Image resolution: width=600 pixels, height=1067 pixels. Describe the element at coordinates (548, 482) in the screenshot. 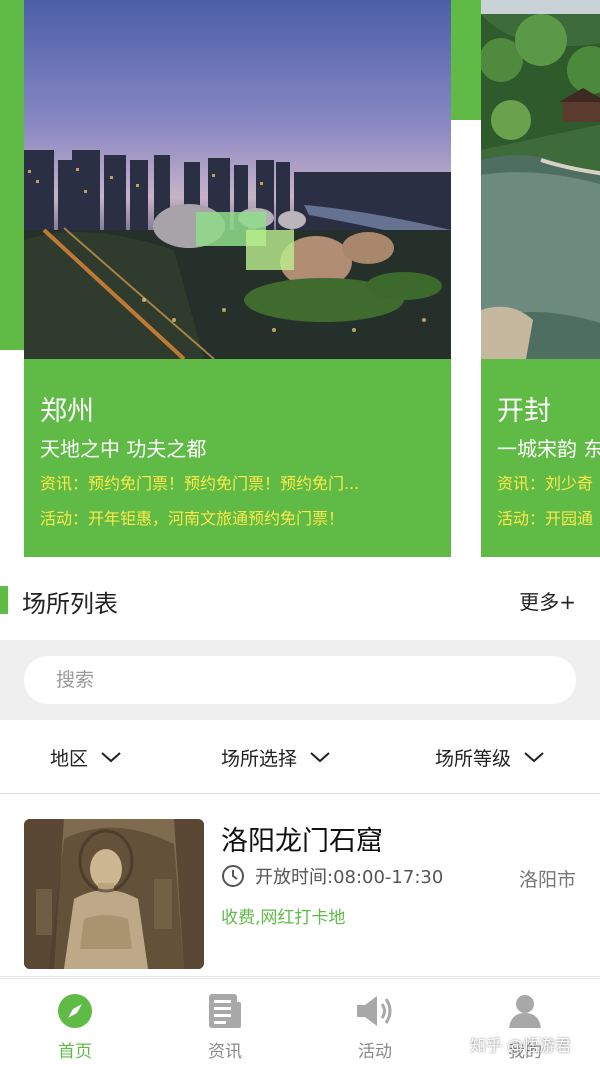

I see `city-news-link: 资讯：刘少奇` at that location.